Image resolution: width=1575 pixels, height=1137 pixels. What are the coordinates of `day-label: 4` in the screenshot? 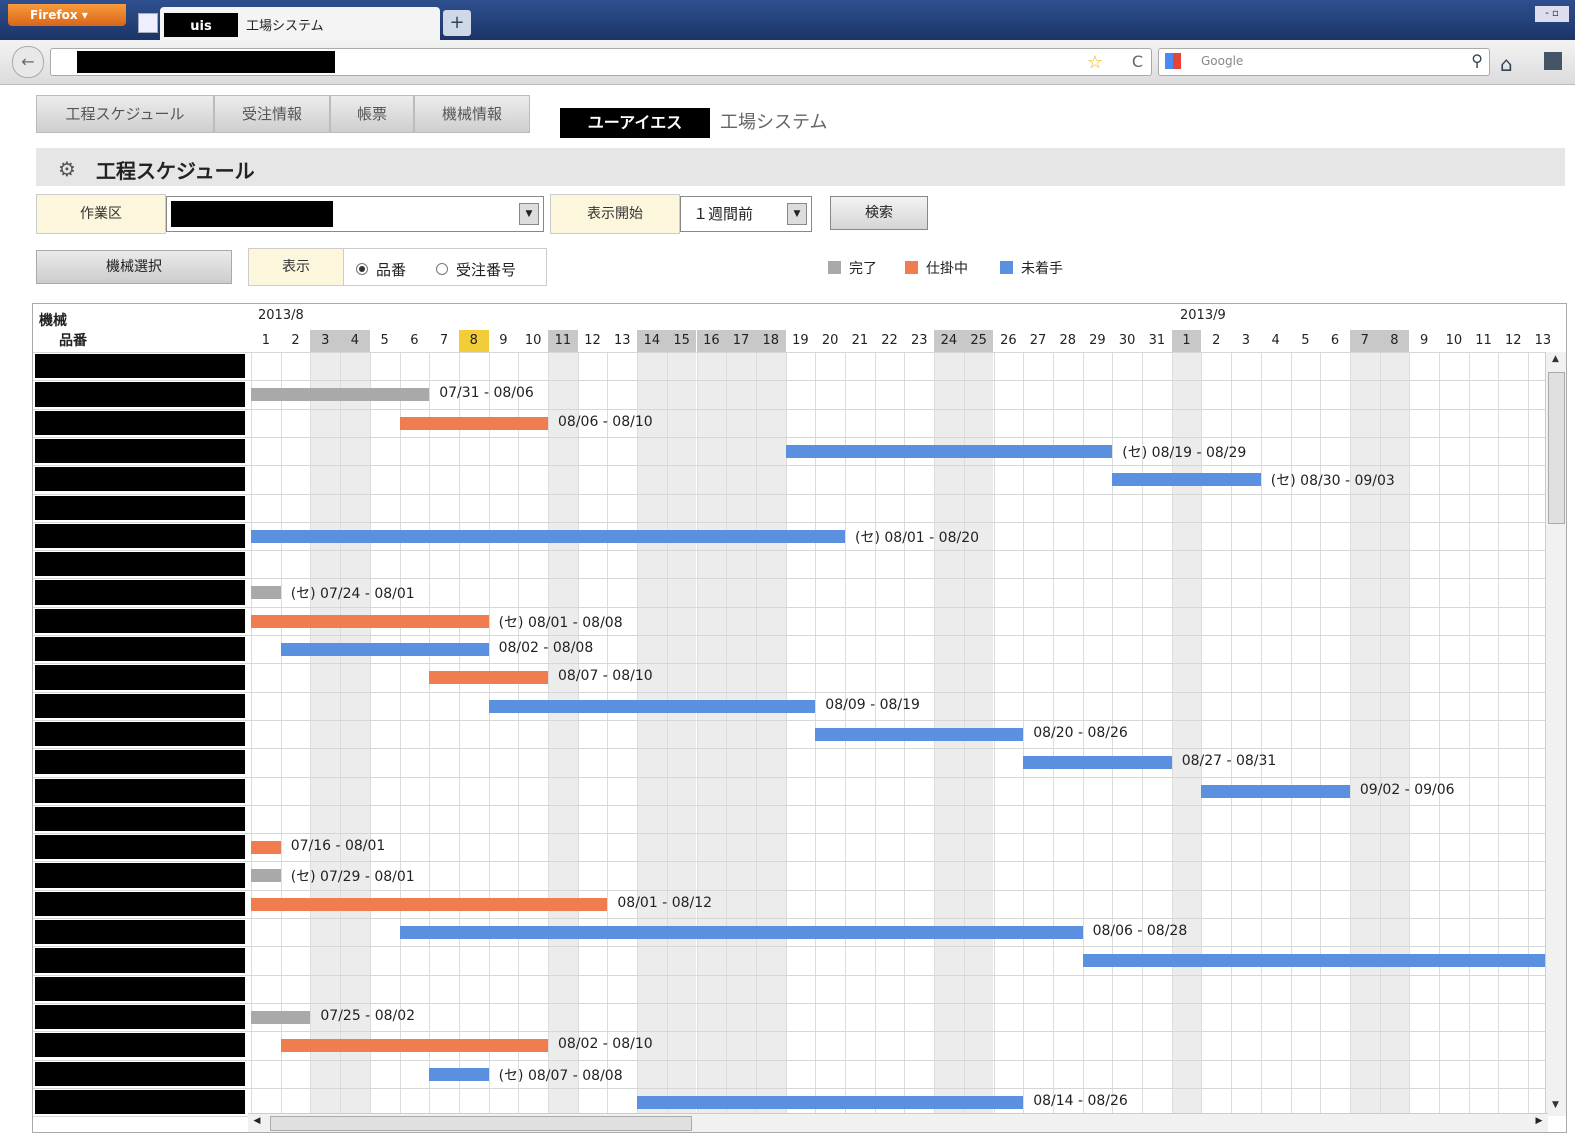 It's located at (1275, 340).